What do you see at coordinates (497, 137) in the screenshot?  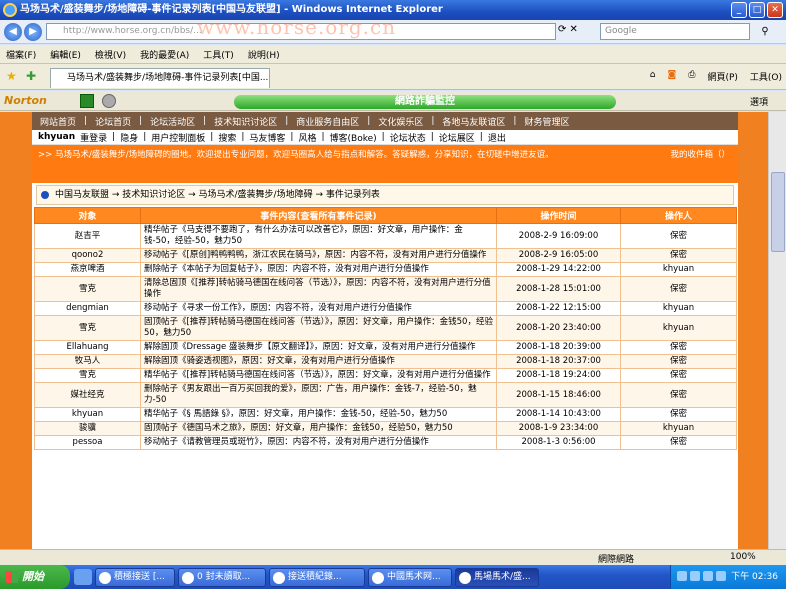 I see `user-logout: 退出` at bounding box center [497, 137].